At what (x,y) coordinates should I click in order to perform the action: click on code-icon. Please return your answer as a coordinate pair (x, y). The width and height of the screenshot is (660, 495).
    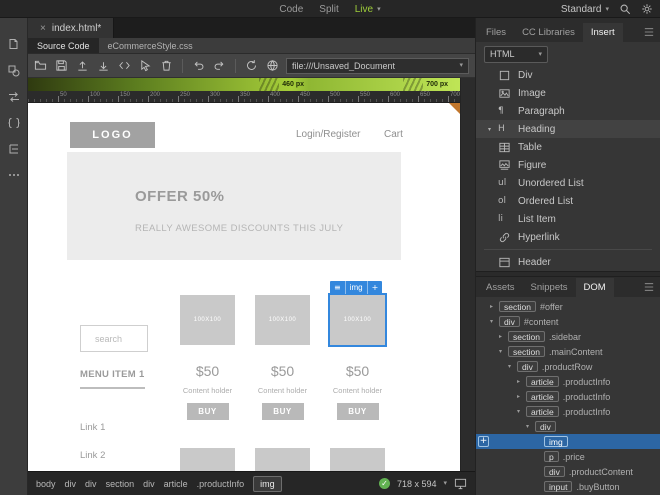
    Looking at the image, I should click on (124, 65).